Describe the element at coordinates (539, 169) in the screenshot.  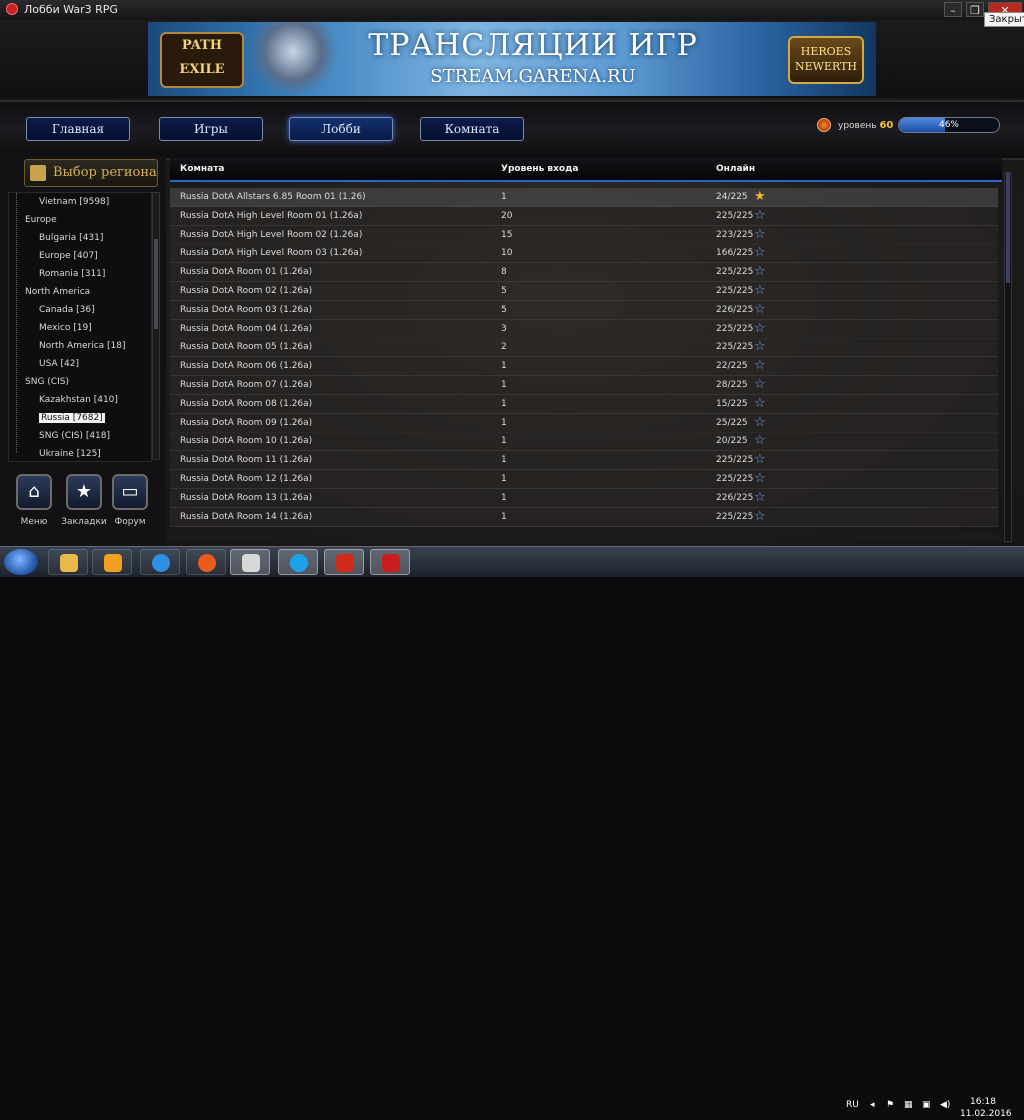
I see `column-header: Уровень входа` at that location.